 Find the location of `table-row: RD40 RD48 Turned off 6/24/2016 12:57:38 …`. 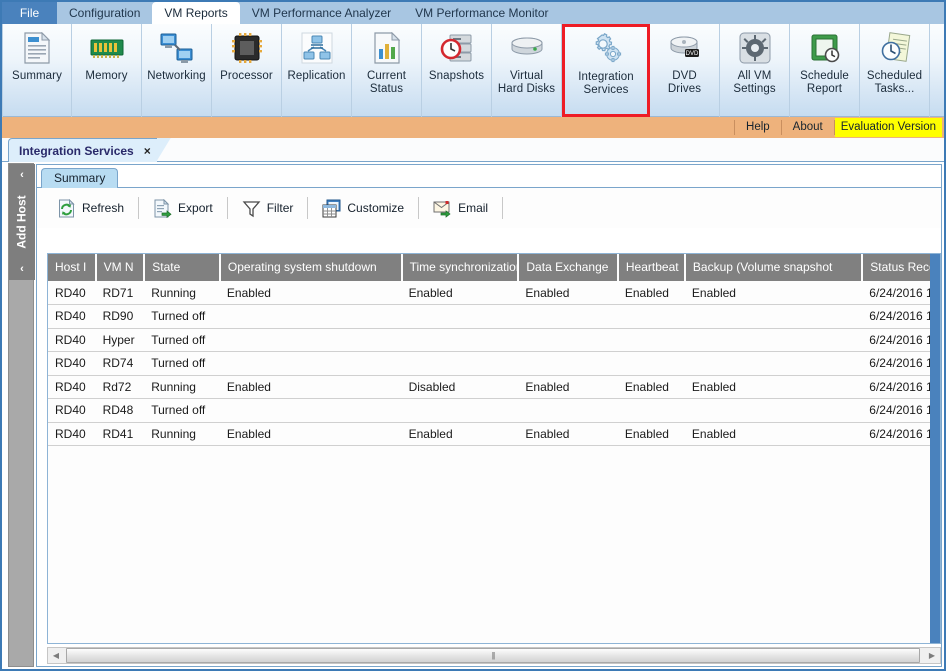

table-row: RD40 RD48 Turned off 6/24/2016 12:57:38 … is located at coordinates (494, 410).